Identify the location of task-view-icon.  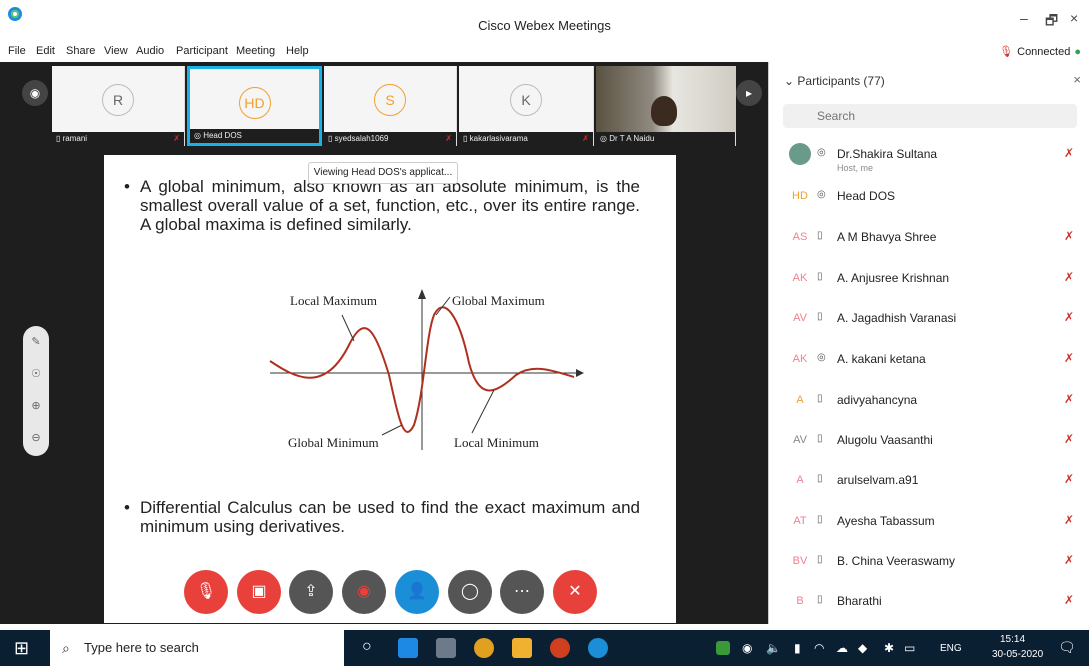
(446, 648).